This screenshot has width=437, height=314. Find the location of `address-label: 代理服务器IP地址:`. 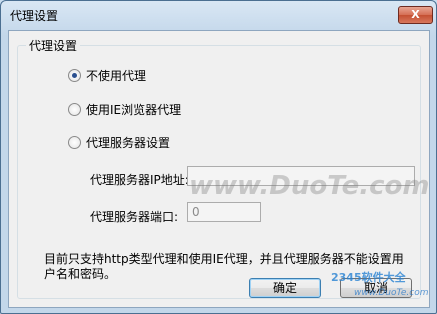

address-label: 代理服务器IP地址: is located at coordinates (139, 180).